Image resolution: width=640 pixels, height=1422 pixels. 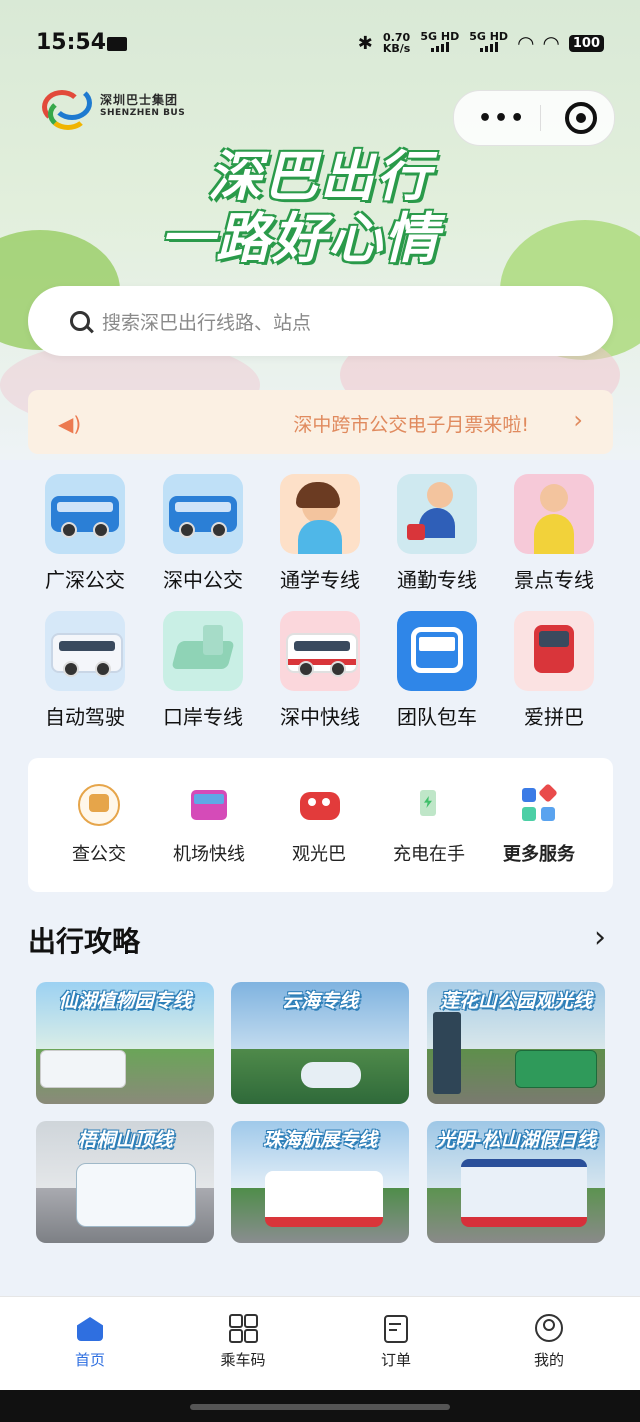 I want to click on grid-item-commute-line: 通勤专线, so click(x=437, y=533).